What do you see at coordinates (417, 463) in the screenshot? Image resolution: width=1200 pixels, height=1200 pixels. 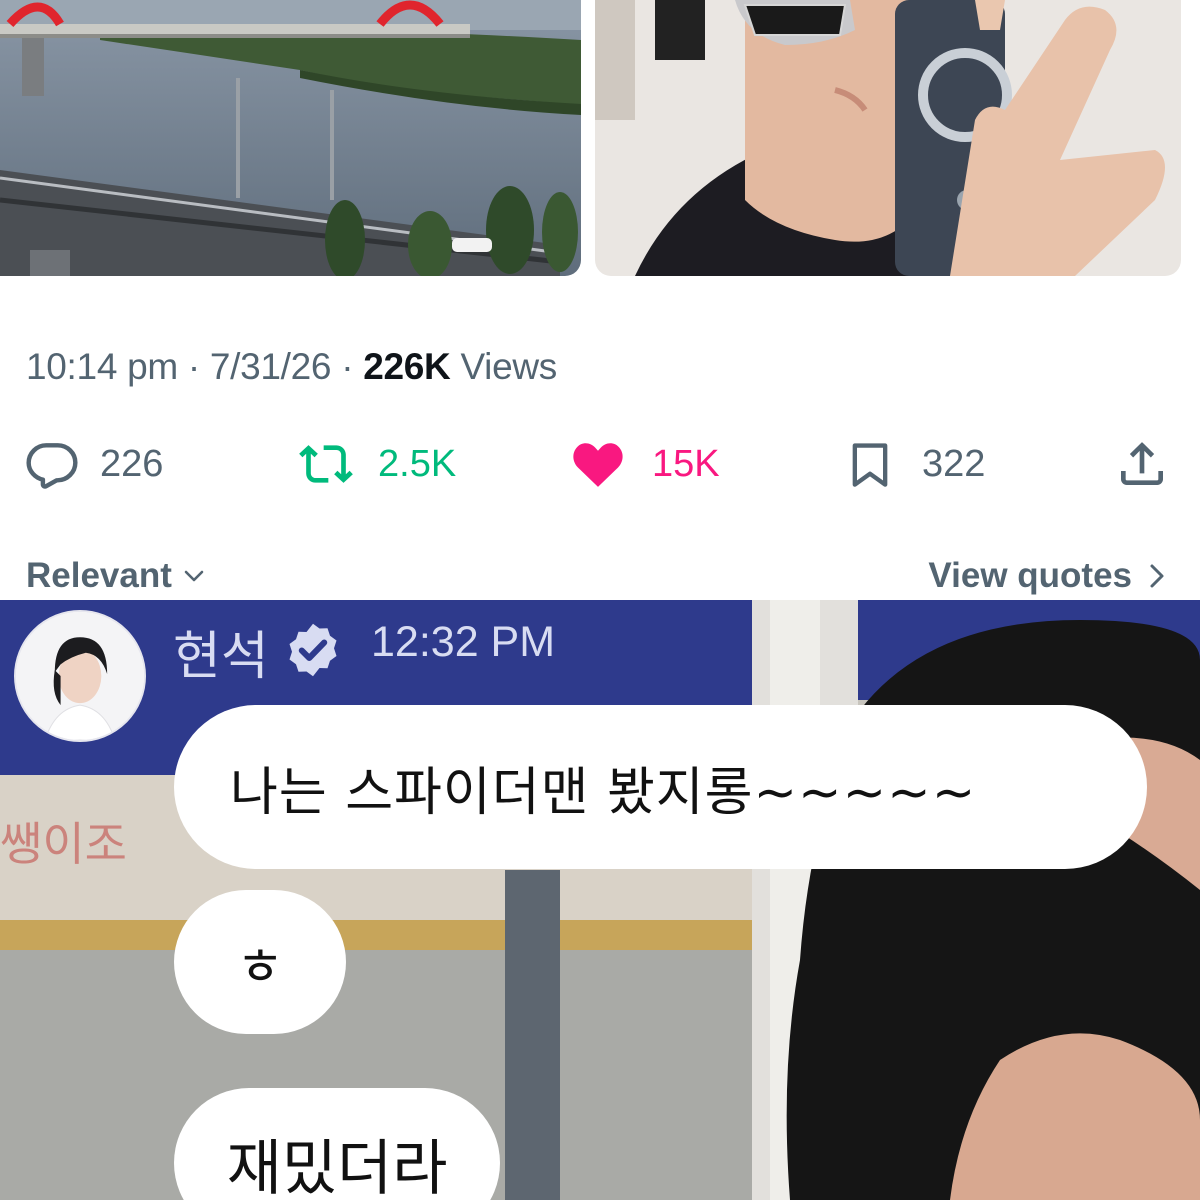 I see `repost-count: 2.5K` at bounding box center [417, 463].